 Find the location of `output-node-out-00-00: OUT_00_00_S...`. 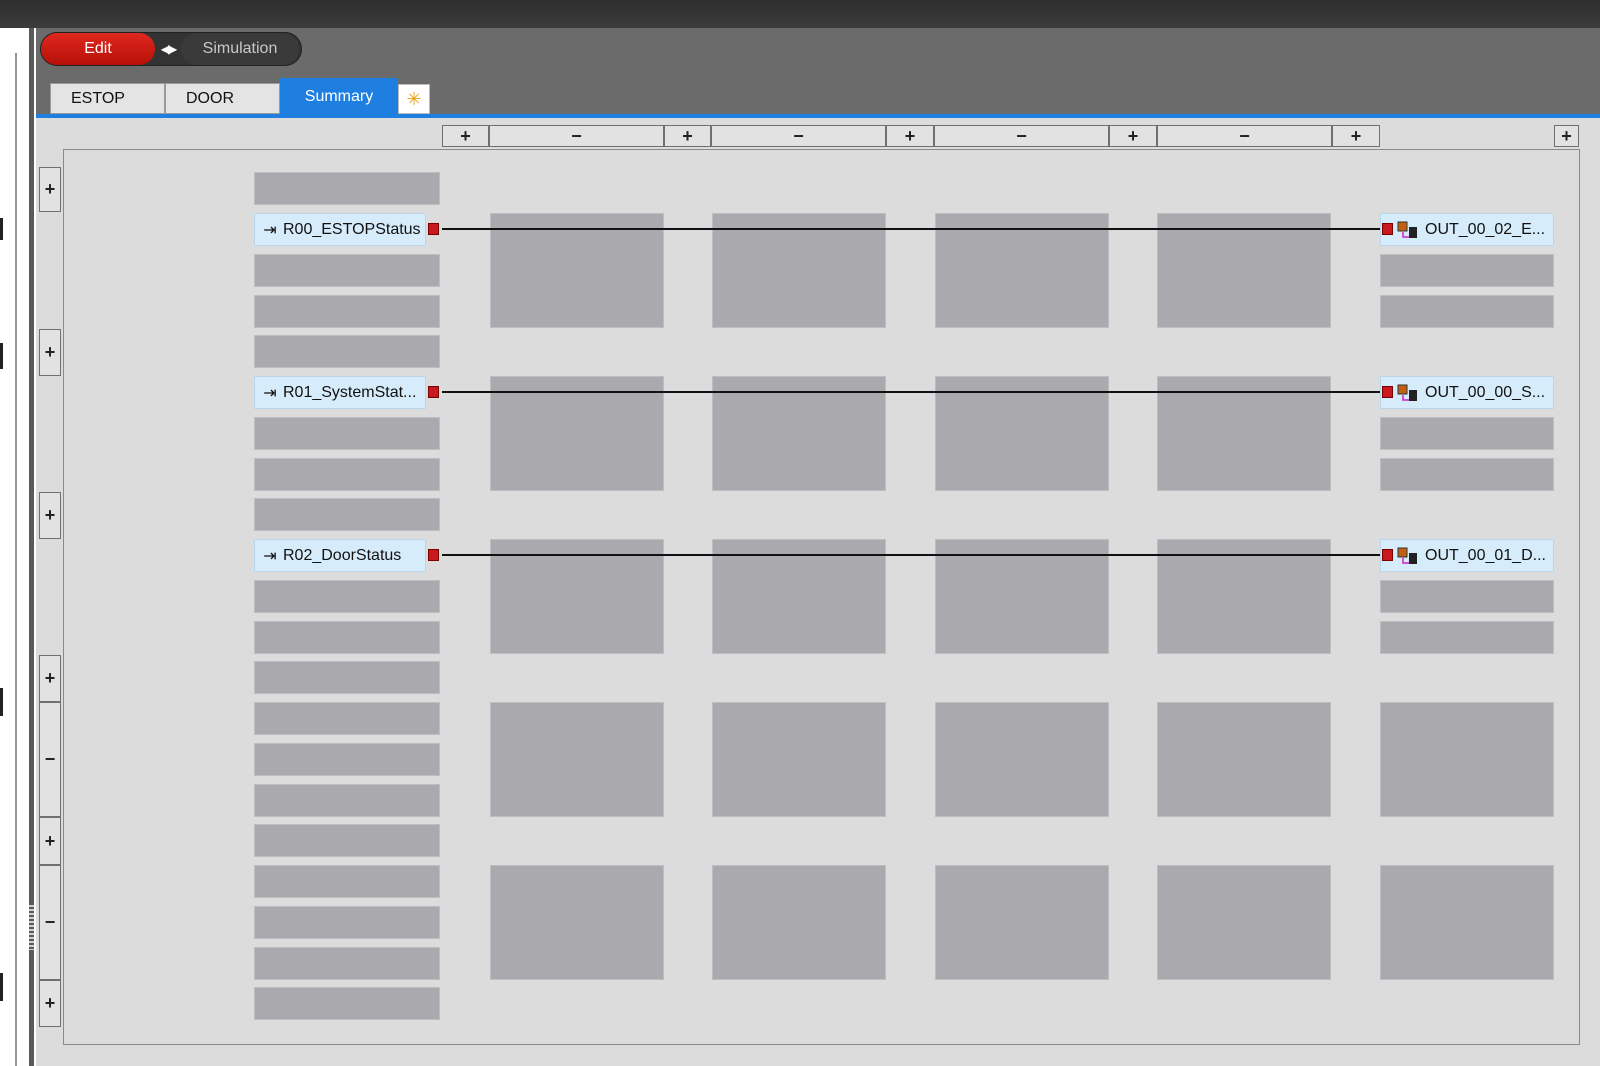

output-node-out-00-00: OUT_00_00_S... is located at coordinates (1467, 392).